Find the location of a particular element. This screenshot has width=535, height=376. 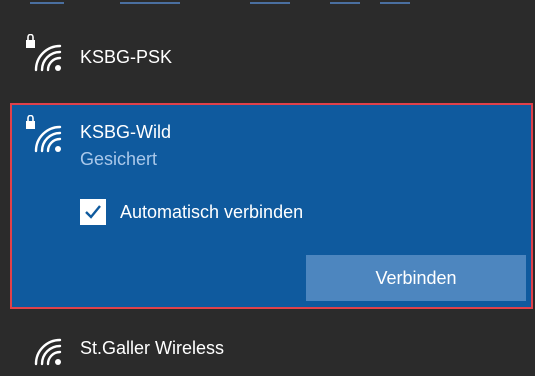

network-name: KSBG-Wild is located at coordinates (126, 132).